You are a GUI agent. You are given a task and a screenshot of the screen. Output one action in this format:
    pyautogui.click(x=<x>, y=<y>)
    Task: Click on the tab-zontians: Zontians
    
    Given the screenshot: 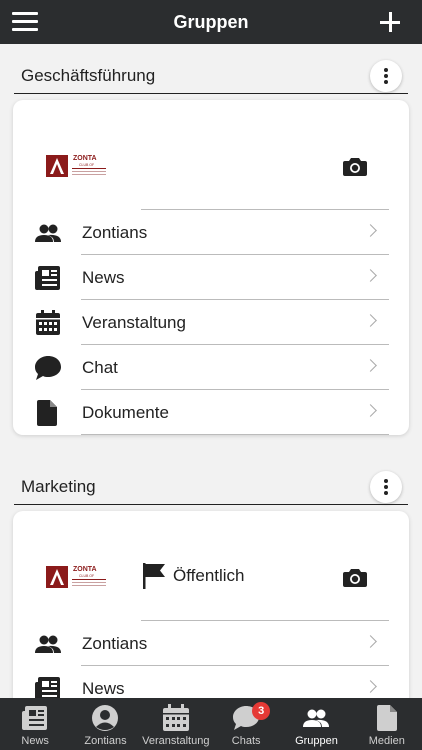 What is the action you would take?
    pyautogui.click(x=105, y=724)
    